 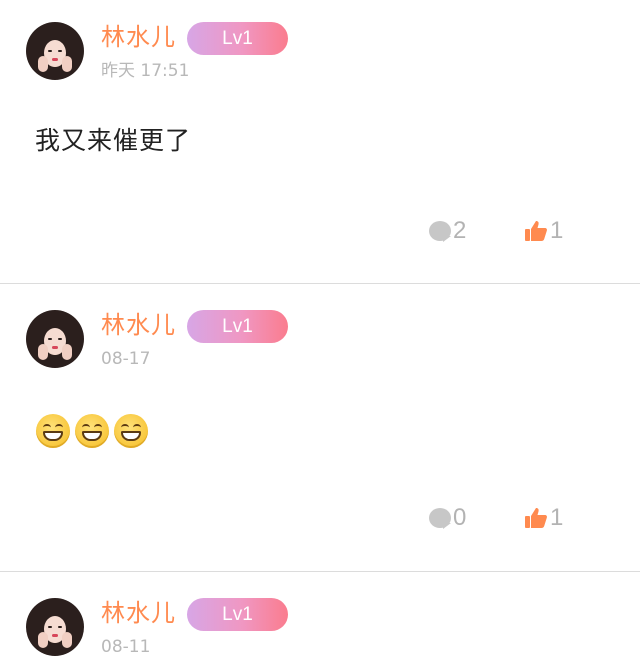 I want to click on reply-count: 2, so click(x=460, y=230).